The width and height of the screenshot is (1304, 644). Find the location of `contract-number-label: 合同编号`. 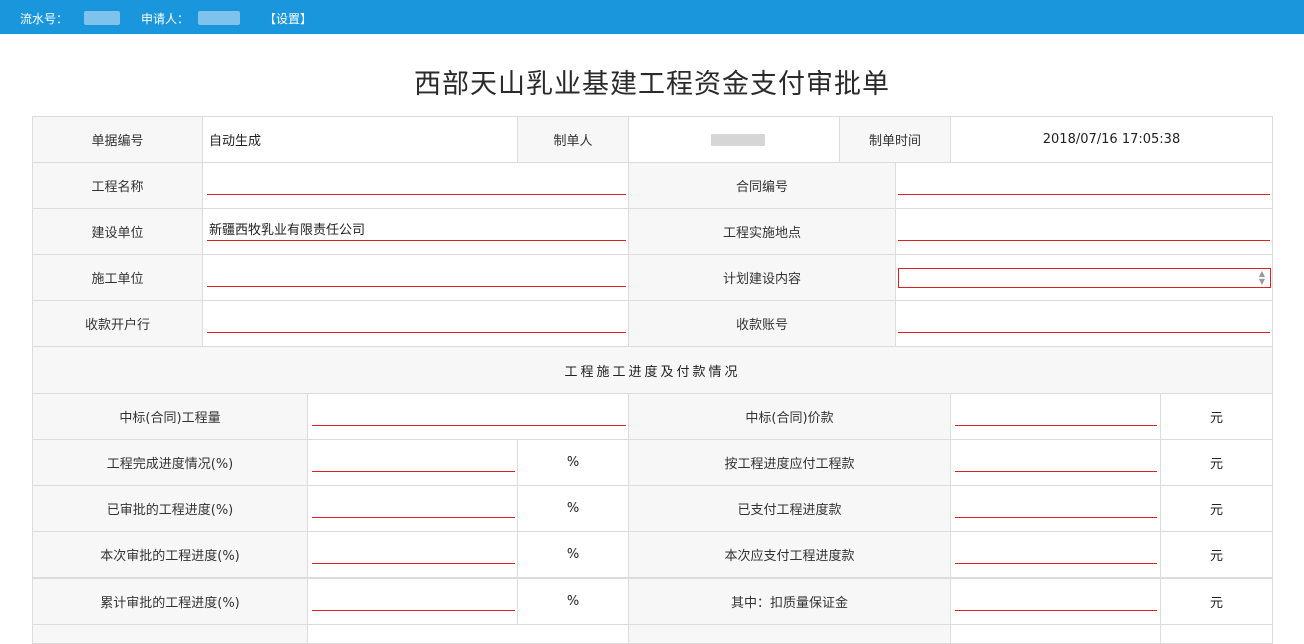

contract-number-label: 合同编号 is located at coordinates (762, 185).